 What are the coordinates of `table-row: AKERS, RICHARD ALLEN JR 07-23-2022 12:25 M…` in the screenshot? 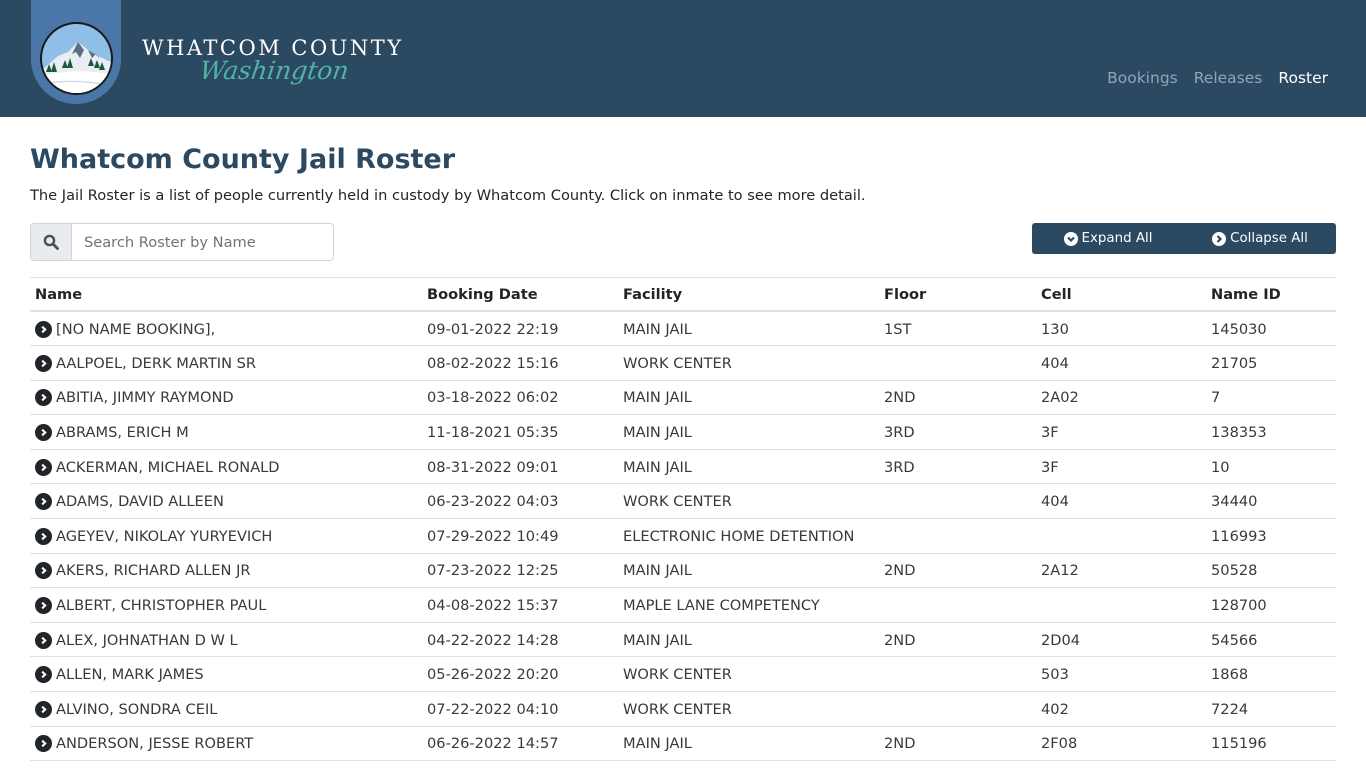 It's located at (683, 571).